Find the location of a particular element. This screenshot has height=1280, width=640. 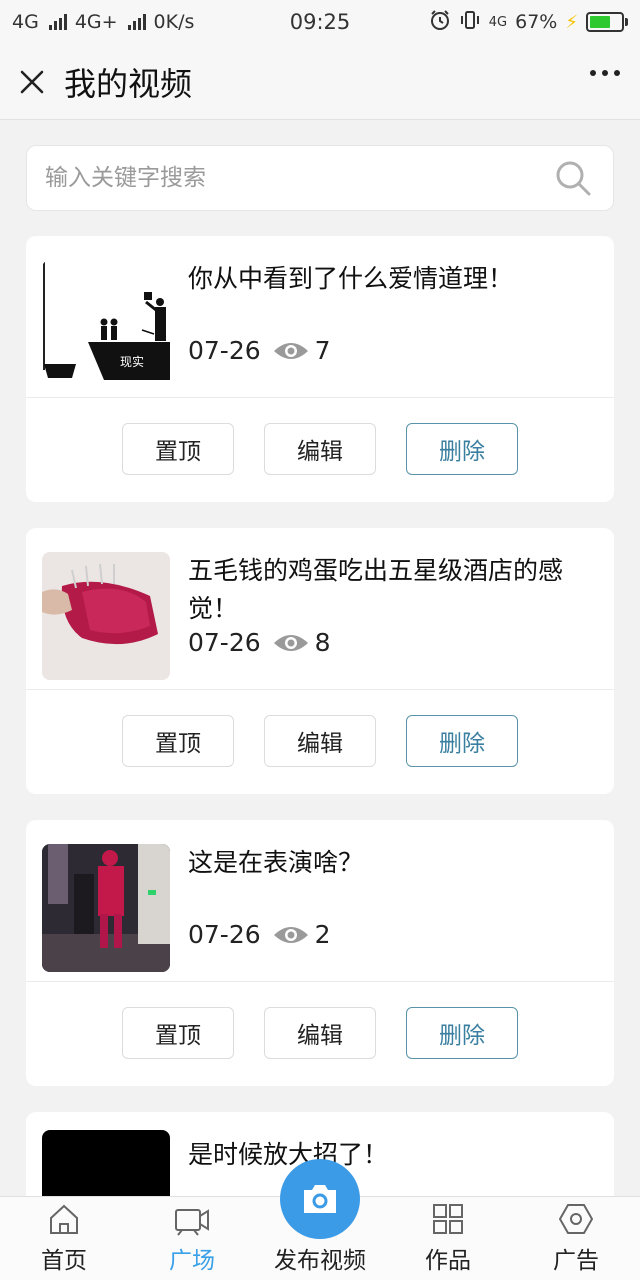

video-meta: 07-26 7 is located at coordinates (259, 350).